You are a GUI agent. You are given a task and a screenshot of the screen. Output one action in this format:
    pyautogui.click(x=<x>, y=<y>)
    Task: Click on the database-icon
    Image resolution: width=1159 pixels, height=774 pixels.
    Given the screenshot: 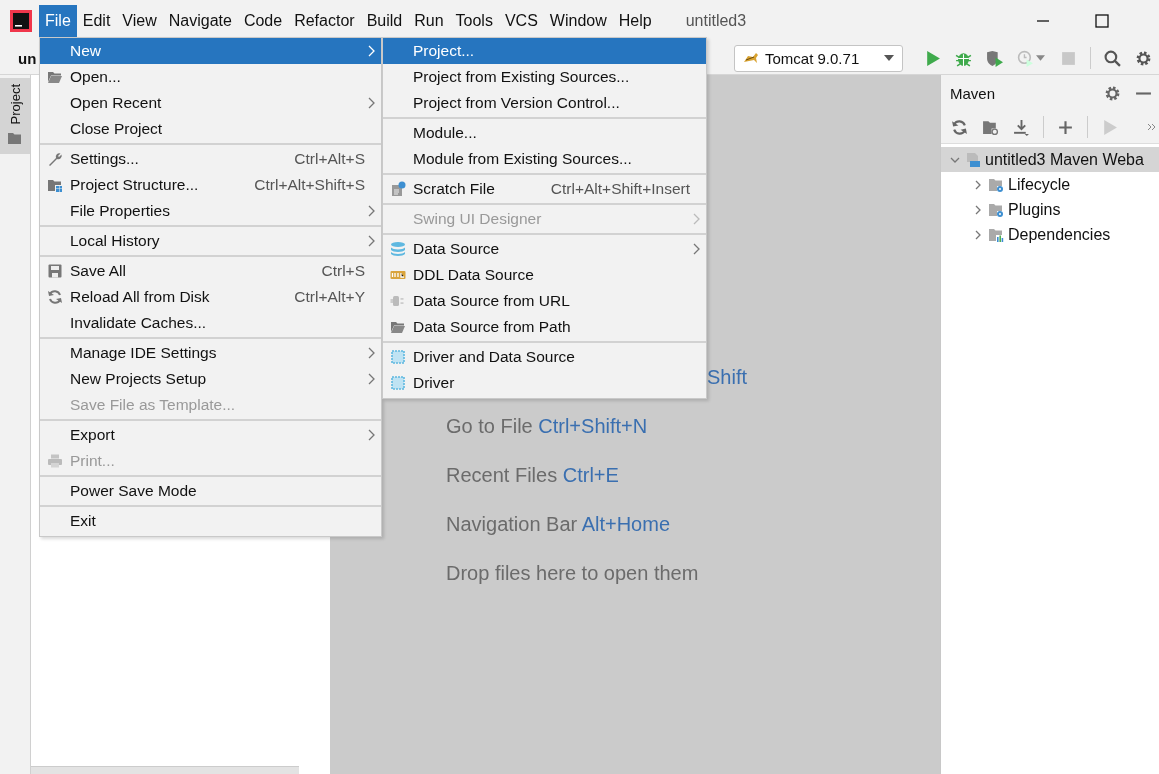 What is the action you would take?
    pyautogui.click(x=398, y=249)
    